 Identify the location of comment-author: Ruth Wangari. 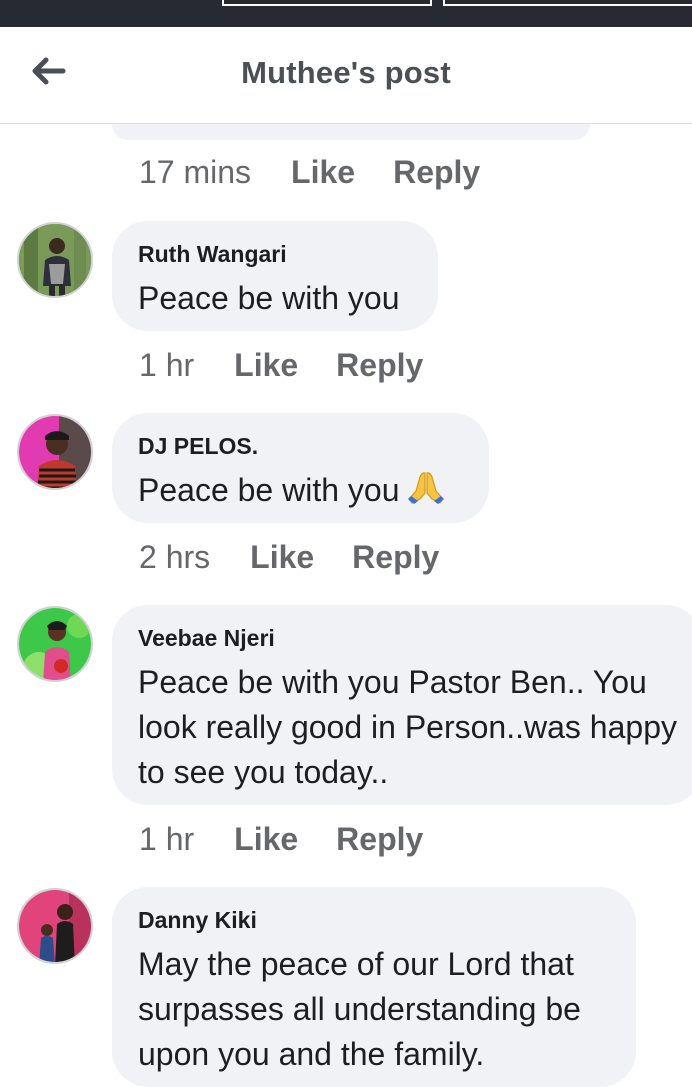
(275, 254).